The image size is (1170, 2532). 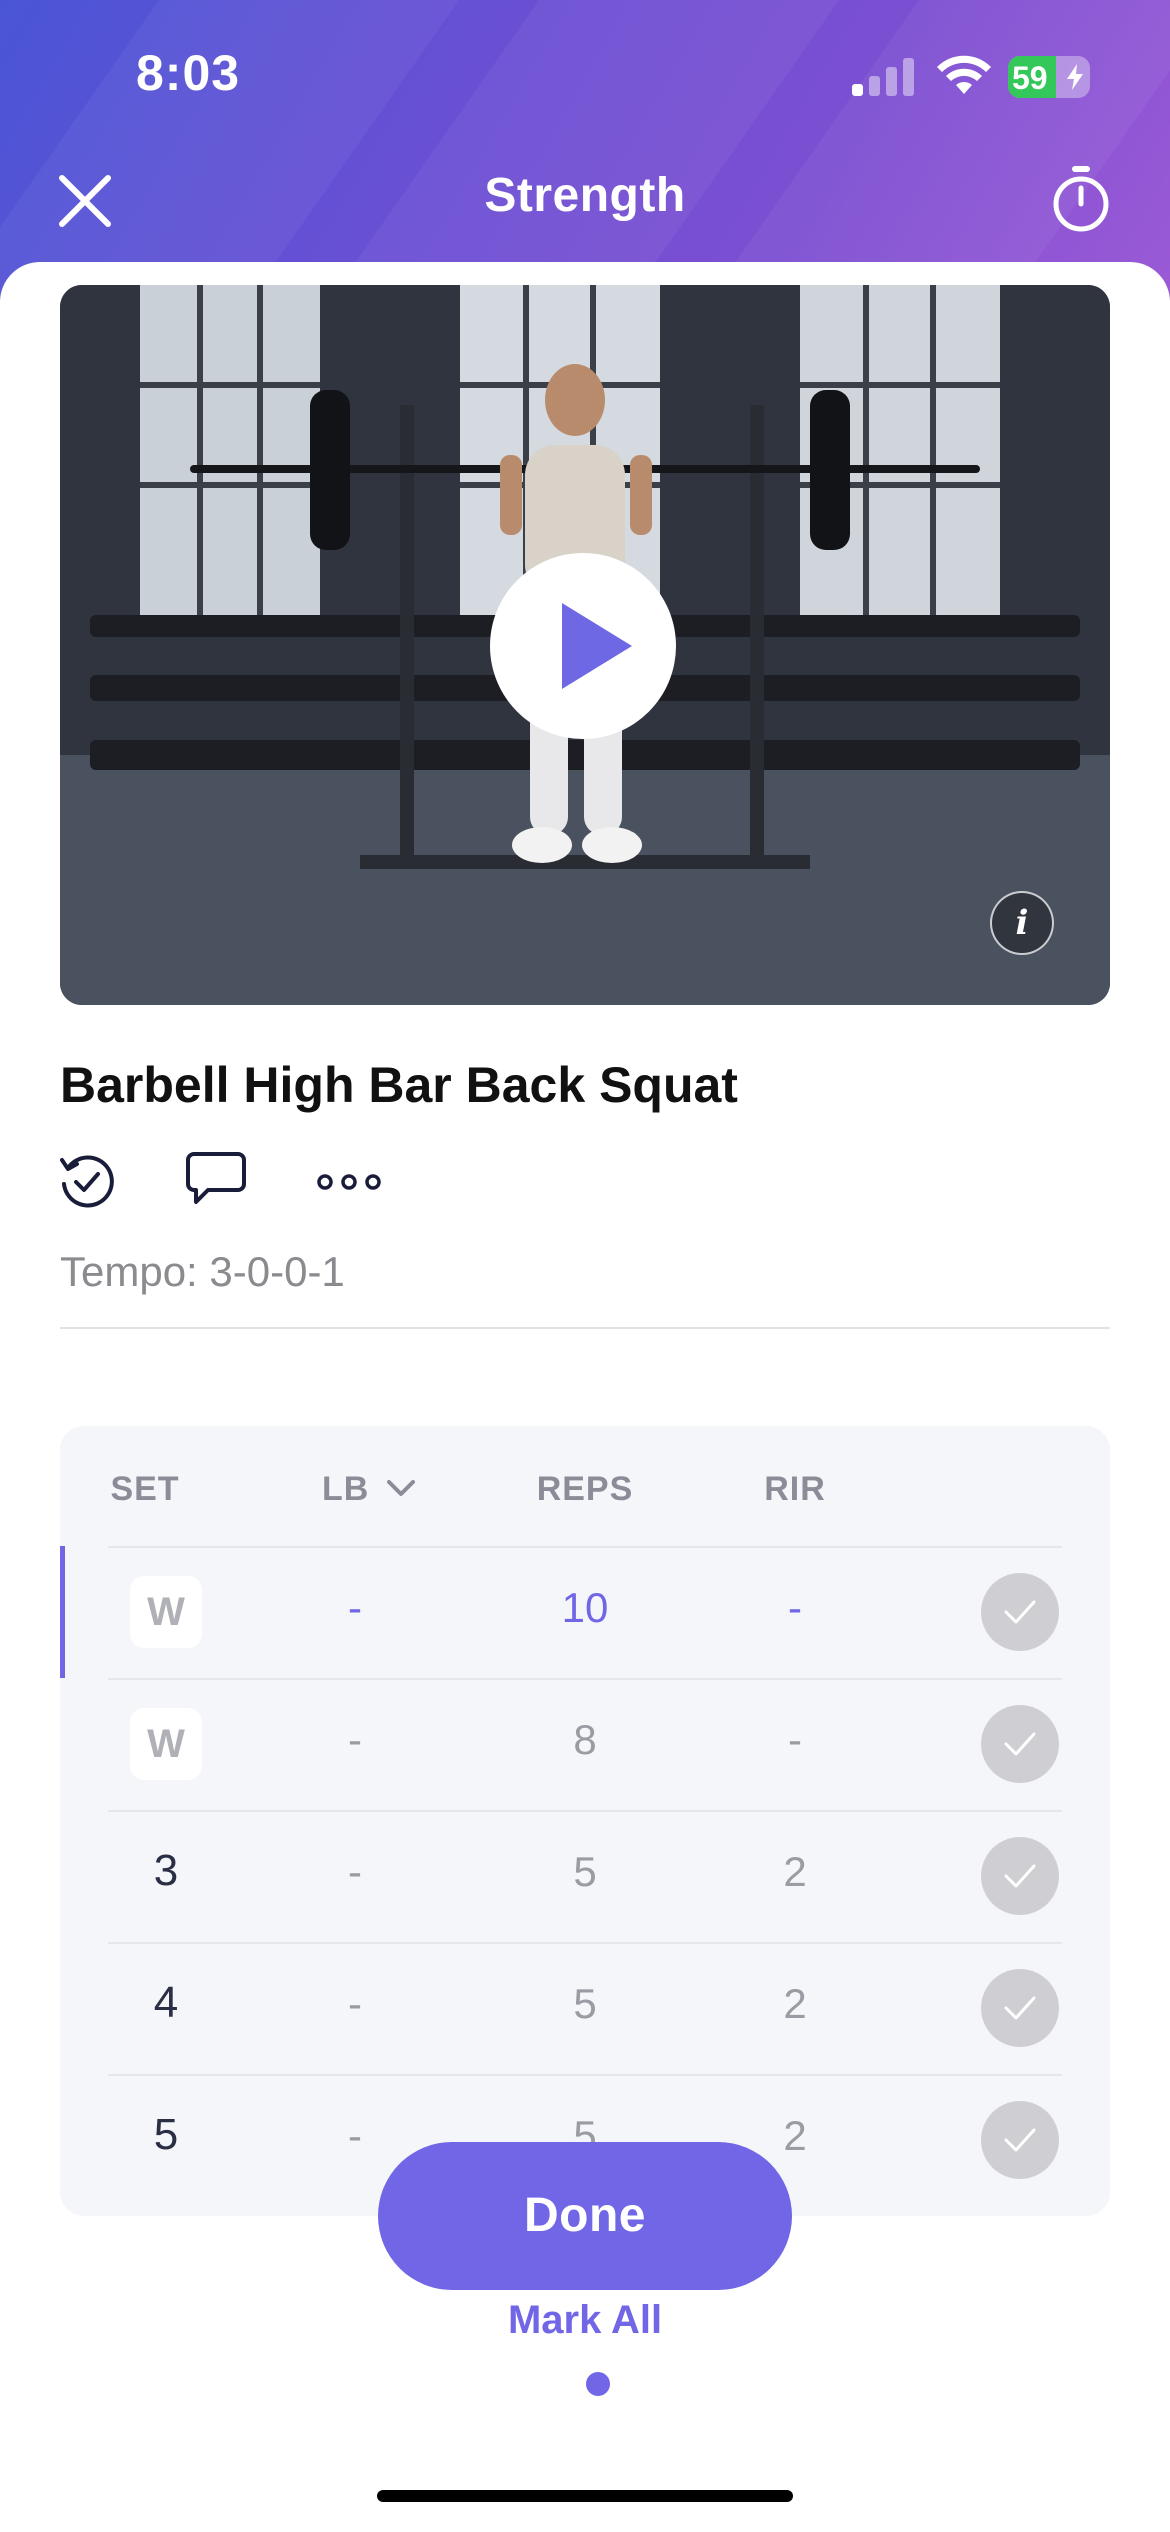 I want to click on cellular-signal-icon, so click(x=883, y=77).